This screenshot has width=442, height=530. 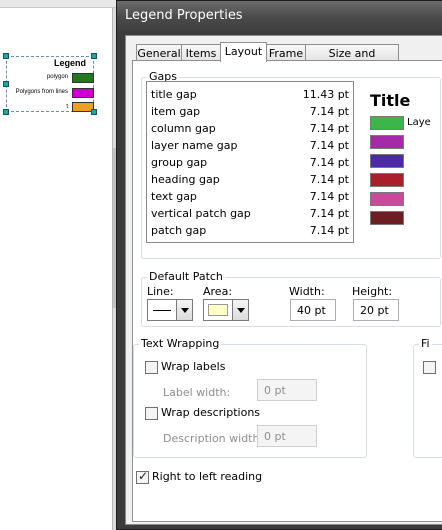 What do you see at coordinates (160, 291) in the screenshot?
I see `line-label: Line:` at bounding box center [160, 291].